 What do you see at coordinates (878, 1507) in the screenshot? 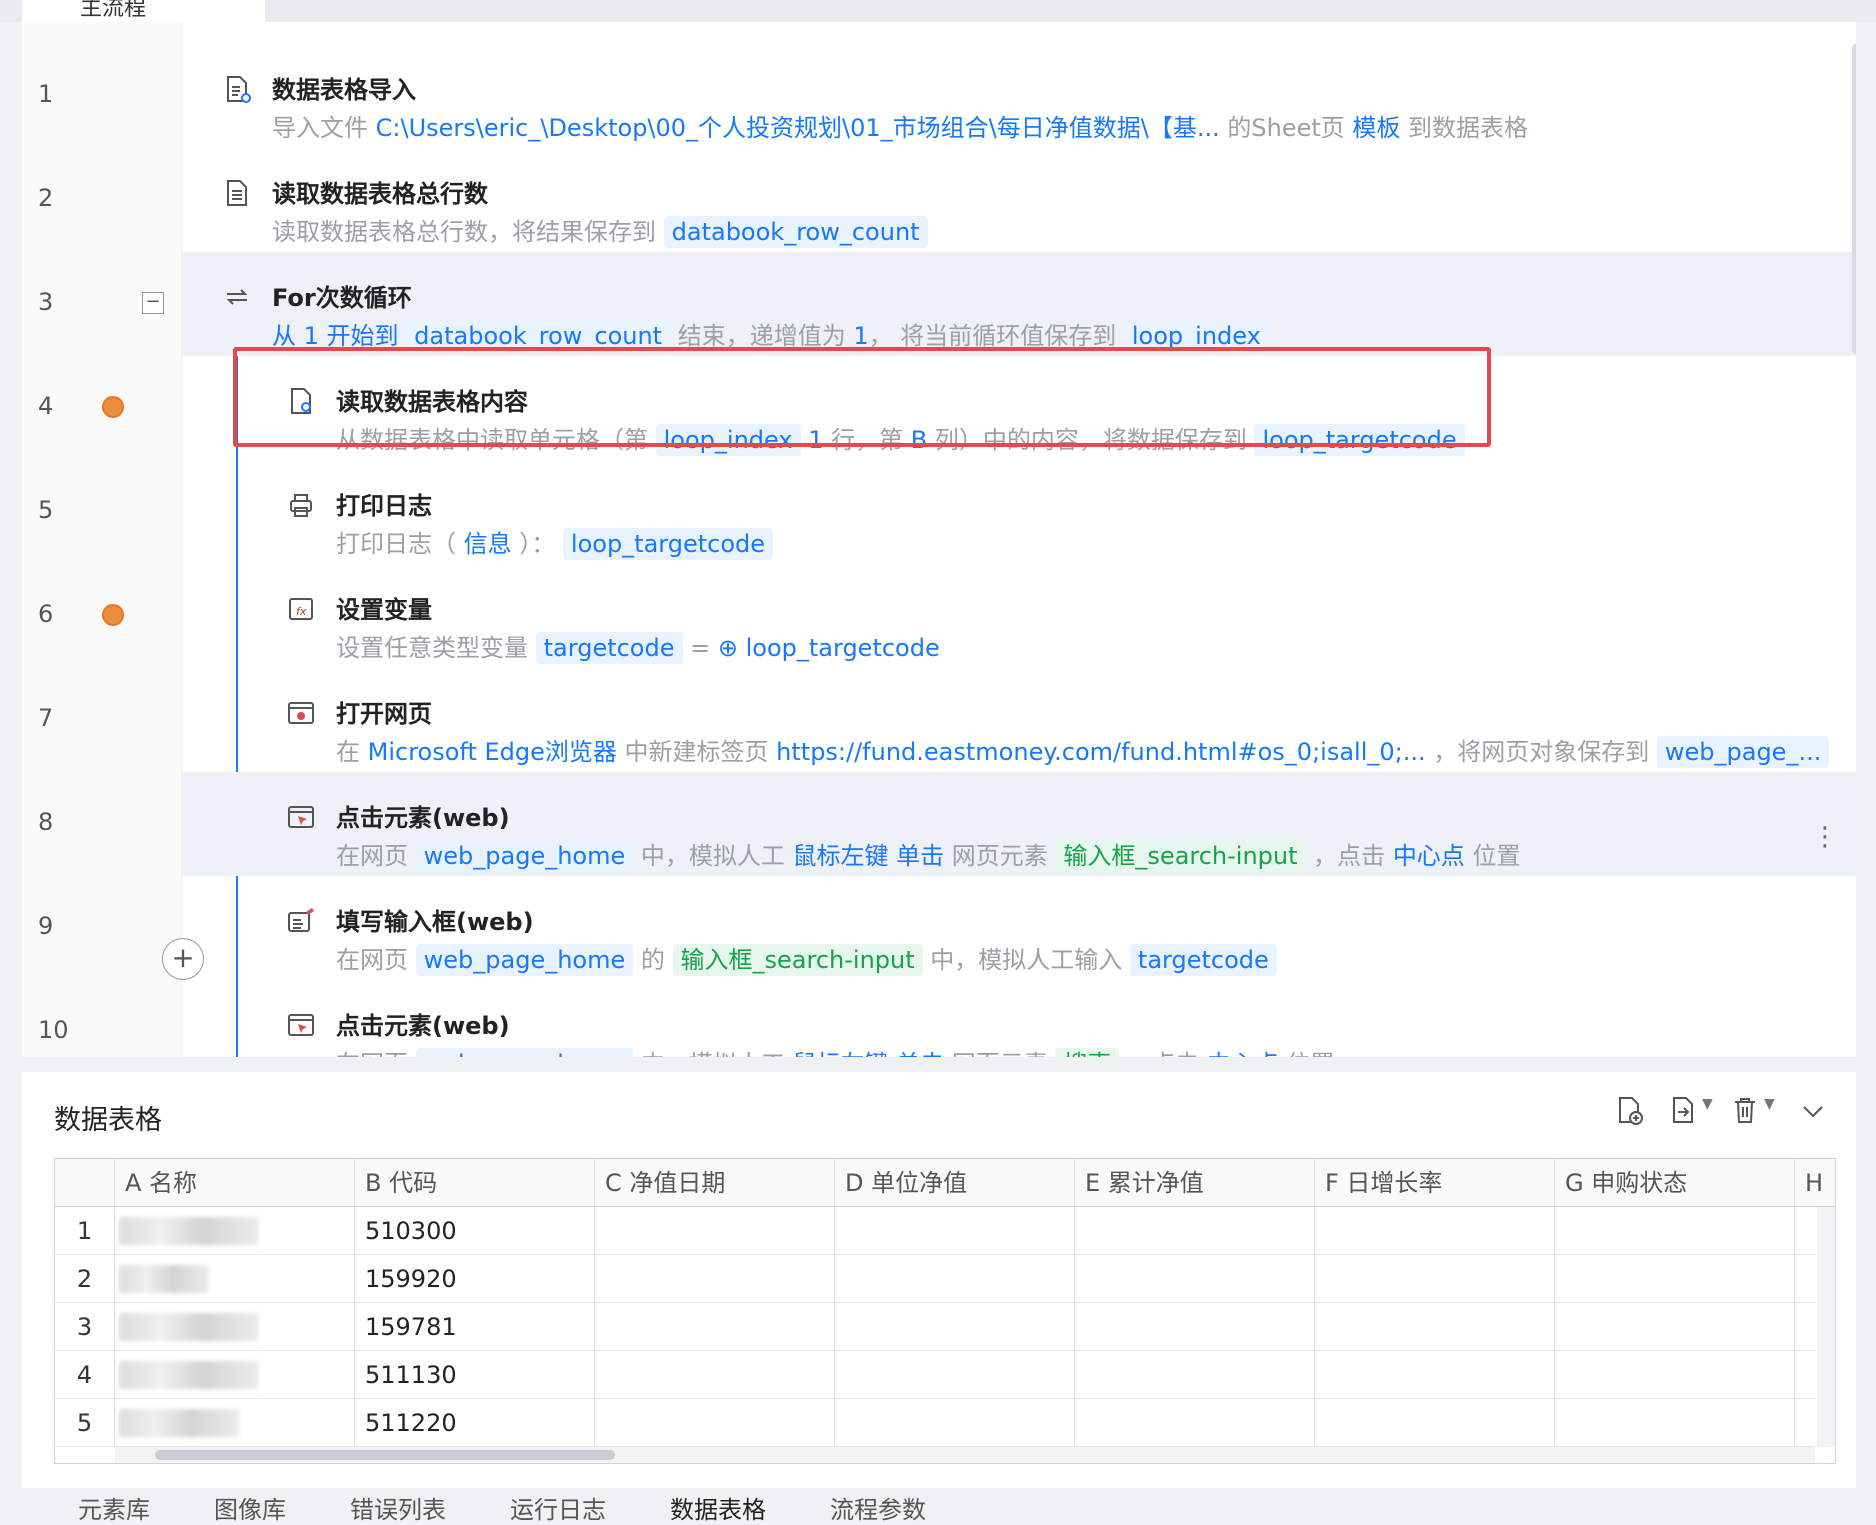
I see `bottom-tab: 流程参数` at bounding box center [878, 1507].